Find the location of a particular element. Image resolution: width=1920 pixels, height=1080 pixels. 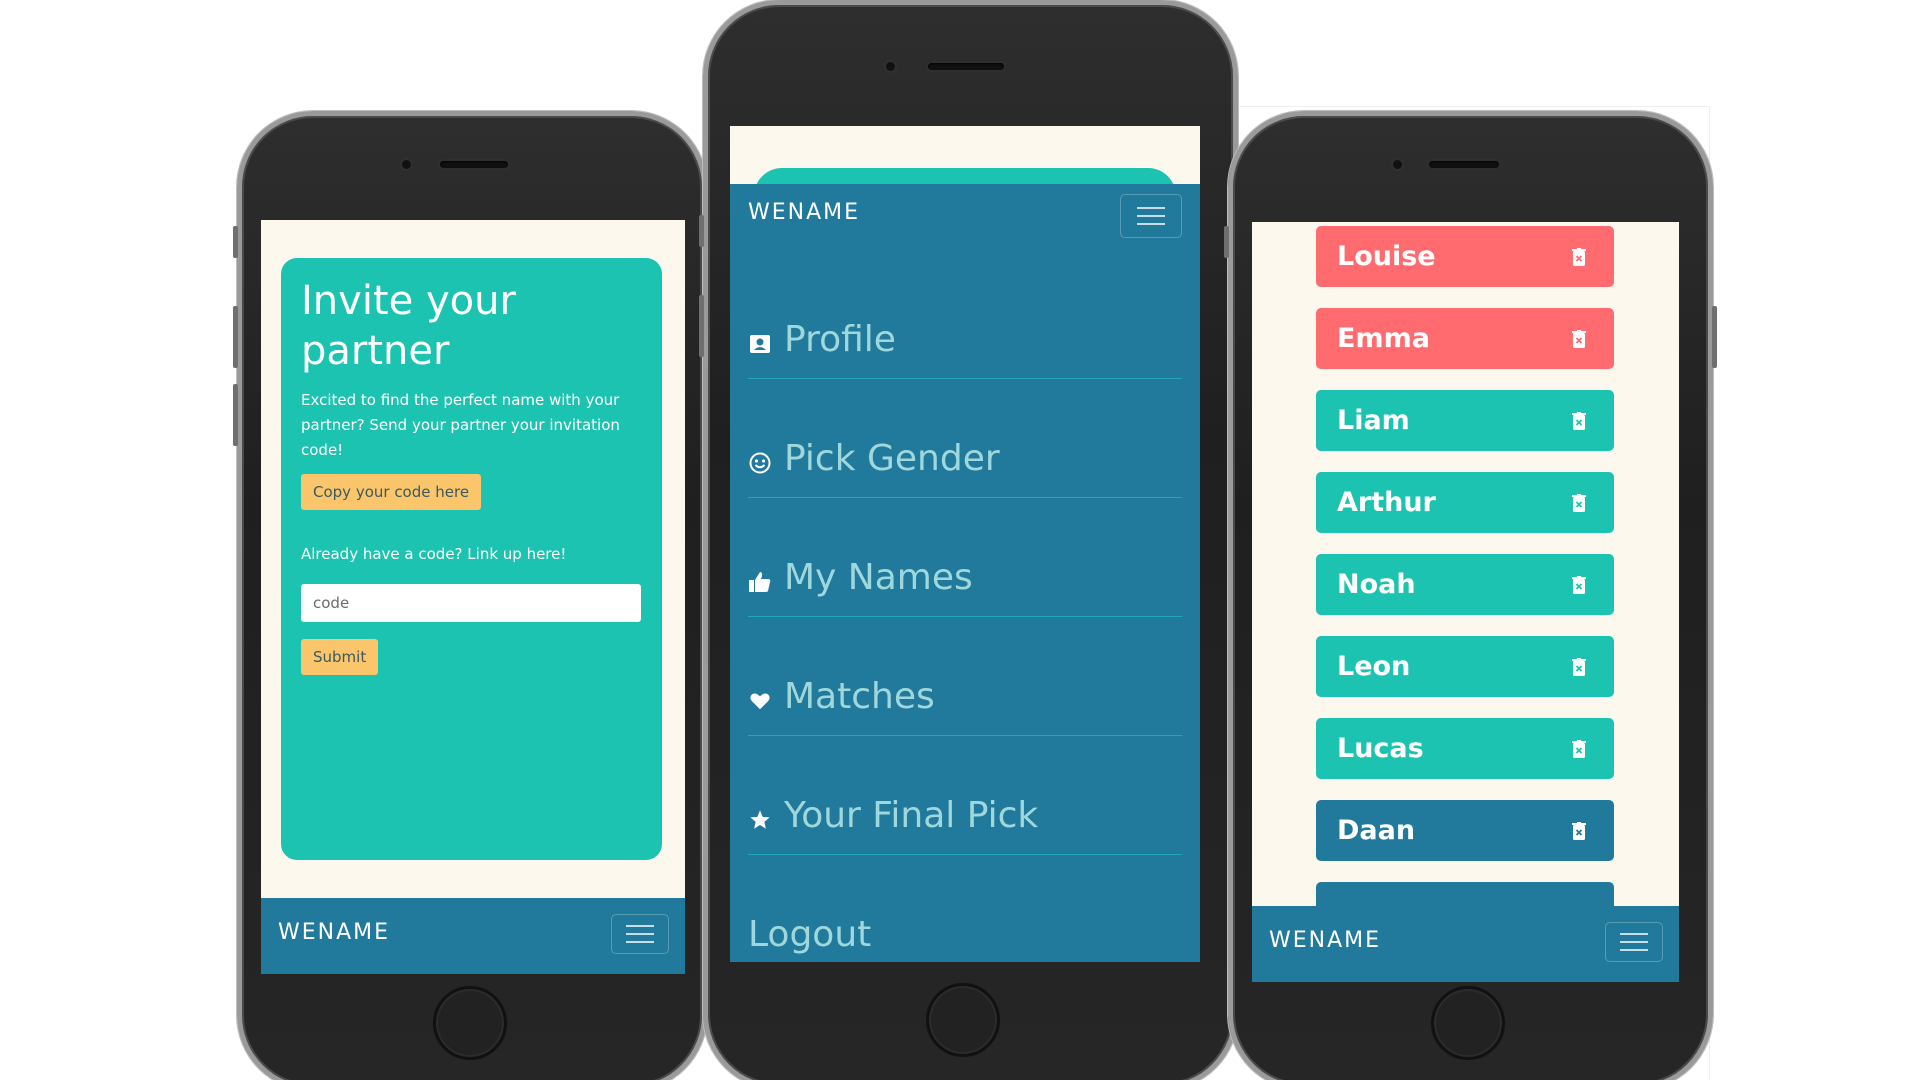

list-item: Leon is located at coordinates (1465, 666).